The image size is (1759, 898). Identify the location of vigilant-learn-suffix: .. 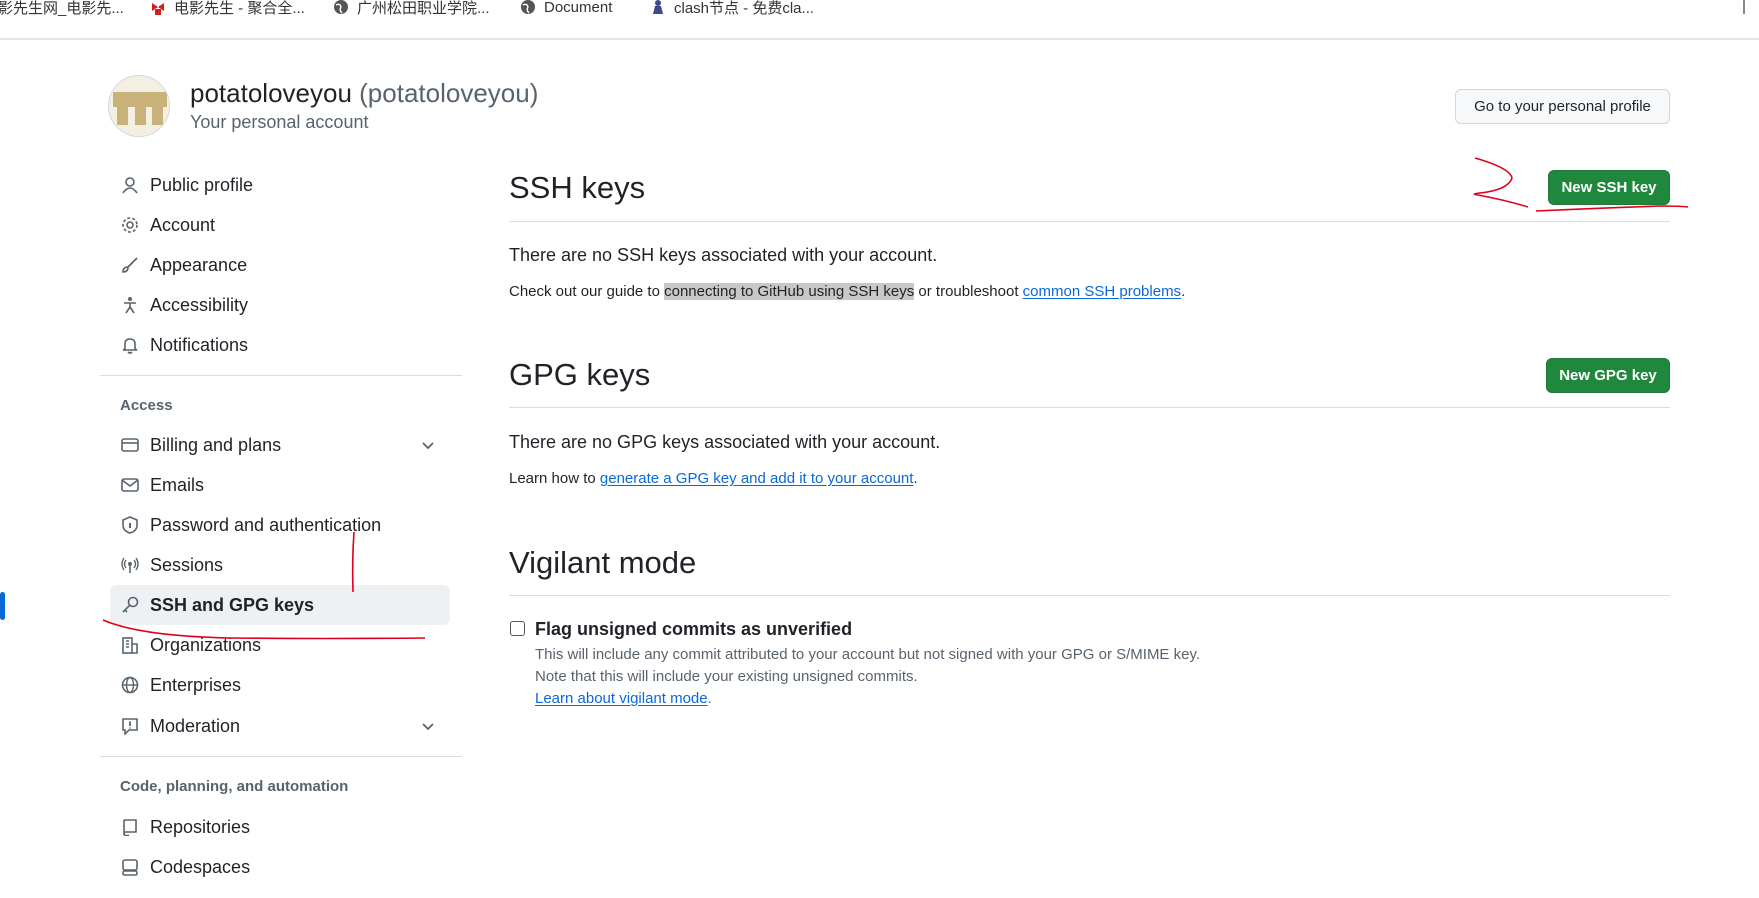
(709, 698).